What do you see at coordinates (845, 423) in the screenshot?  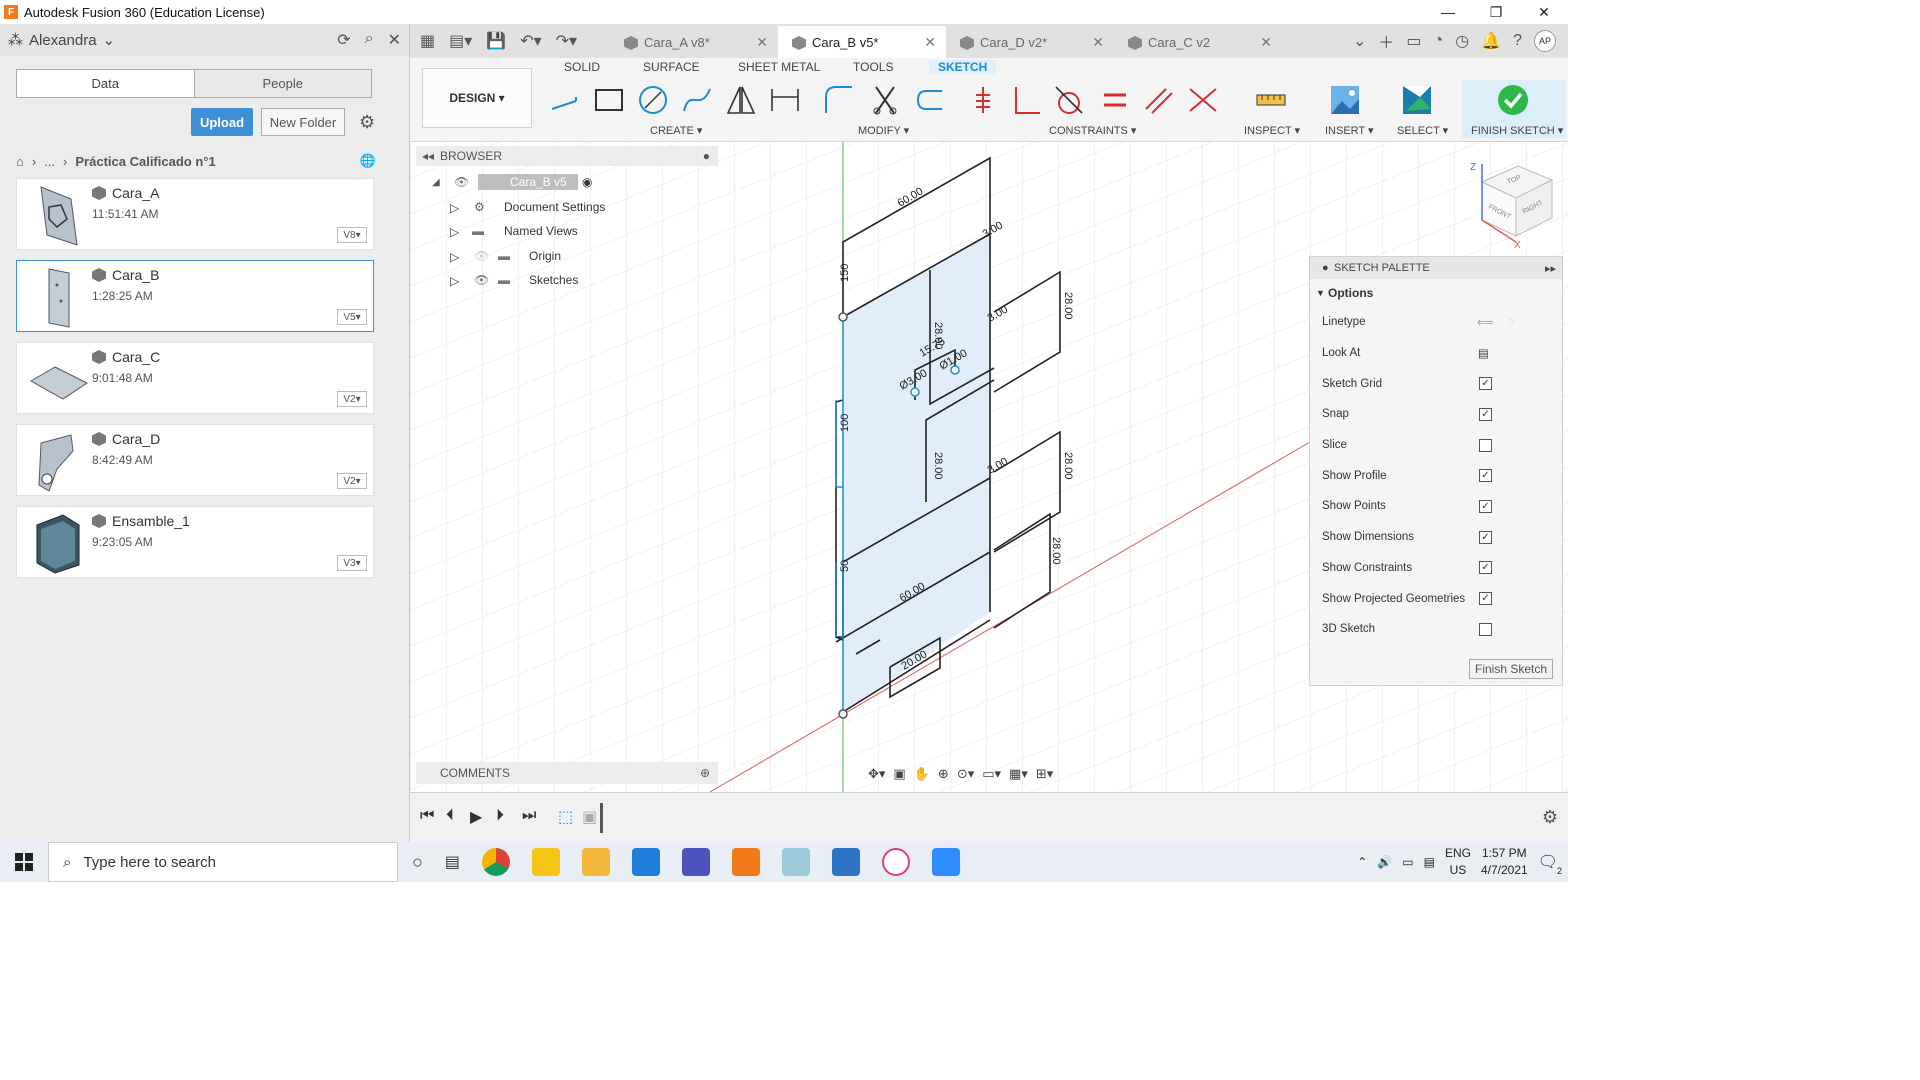 I see `dimension-label: 100` at bounding box center [845, 423].